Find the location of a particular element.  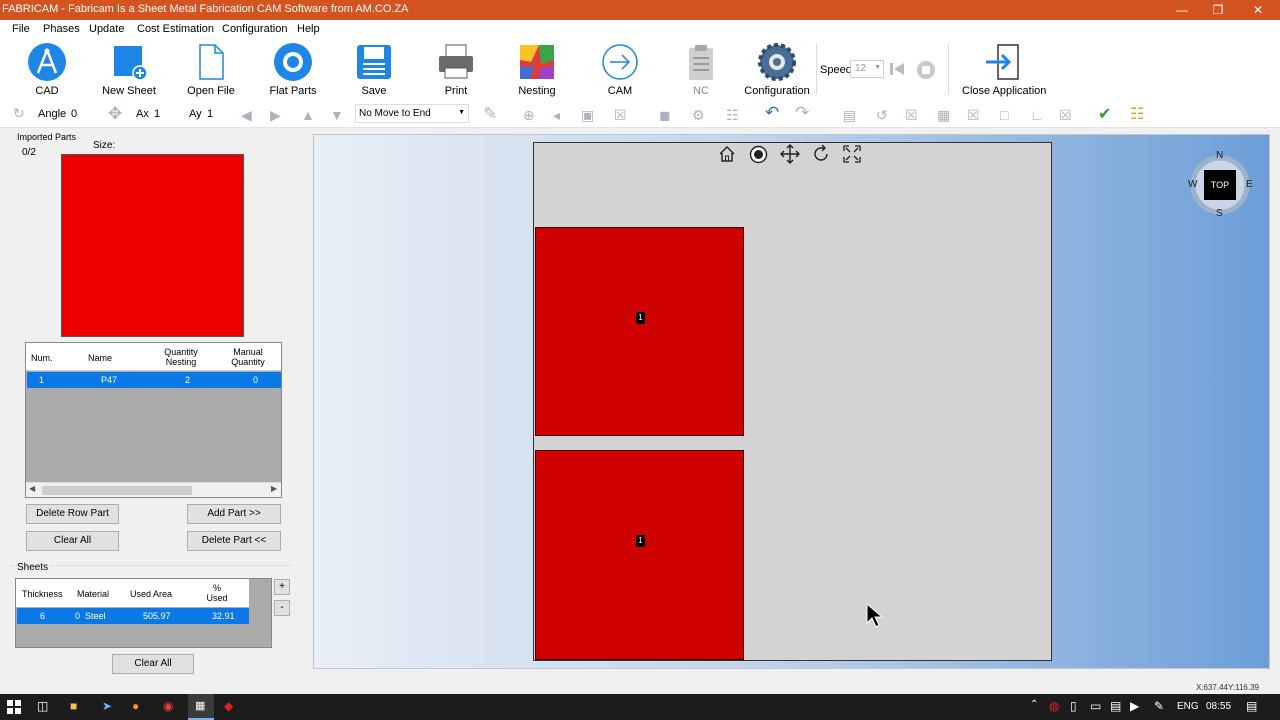

nc-button: NC is located at coordinates (701, 69).